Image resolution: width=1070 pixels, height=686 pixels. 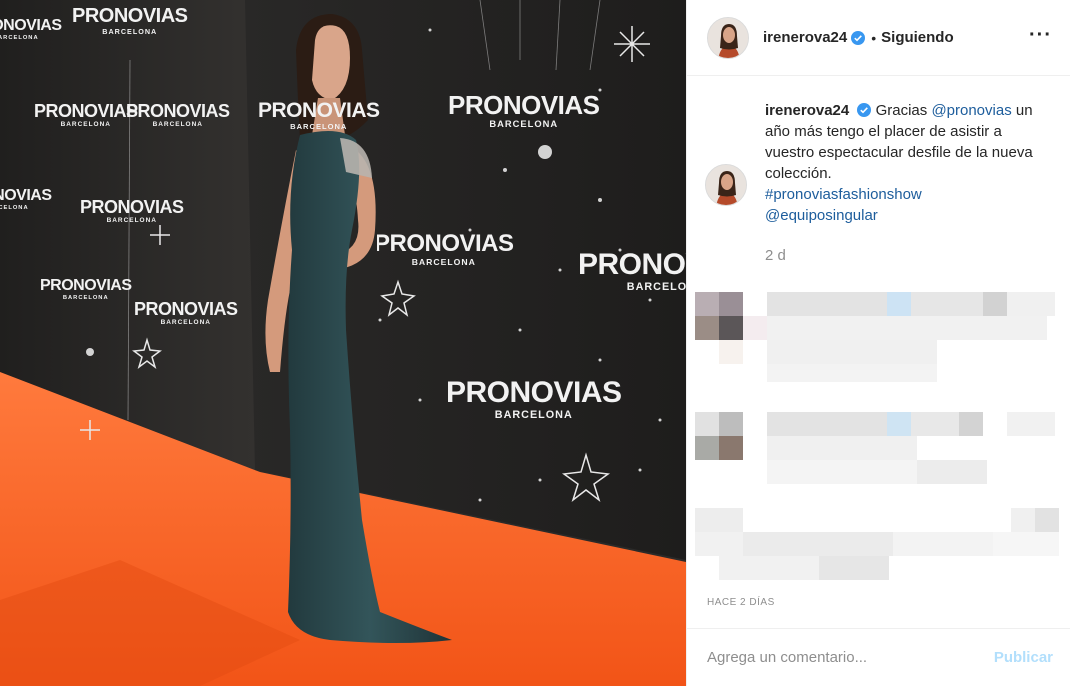 What do you see at coordinates (843, 194) in the screenshot?
I see `hashtag-link: #pronoviasfashionshow` at bounding box center [843, 194].